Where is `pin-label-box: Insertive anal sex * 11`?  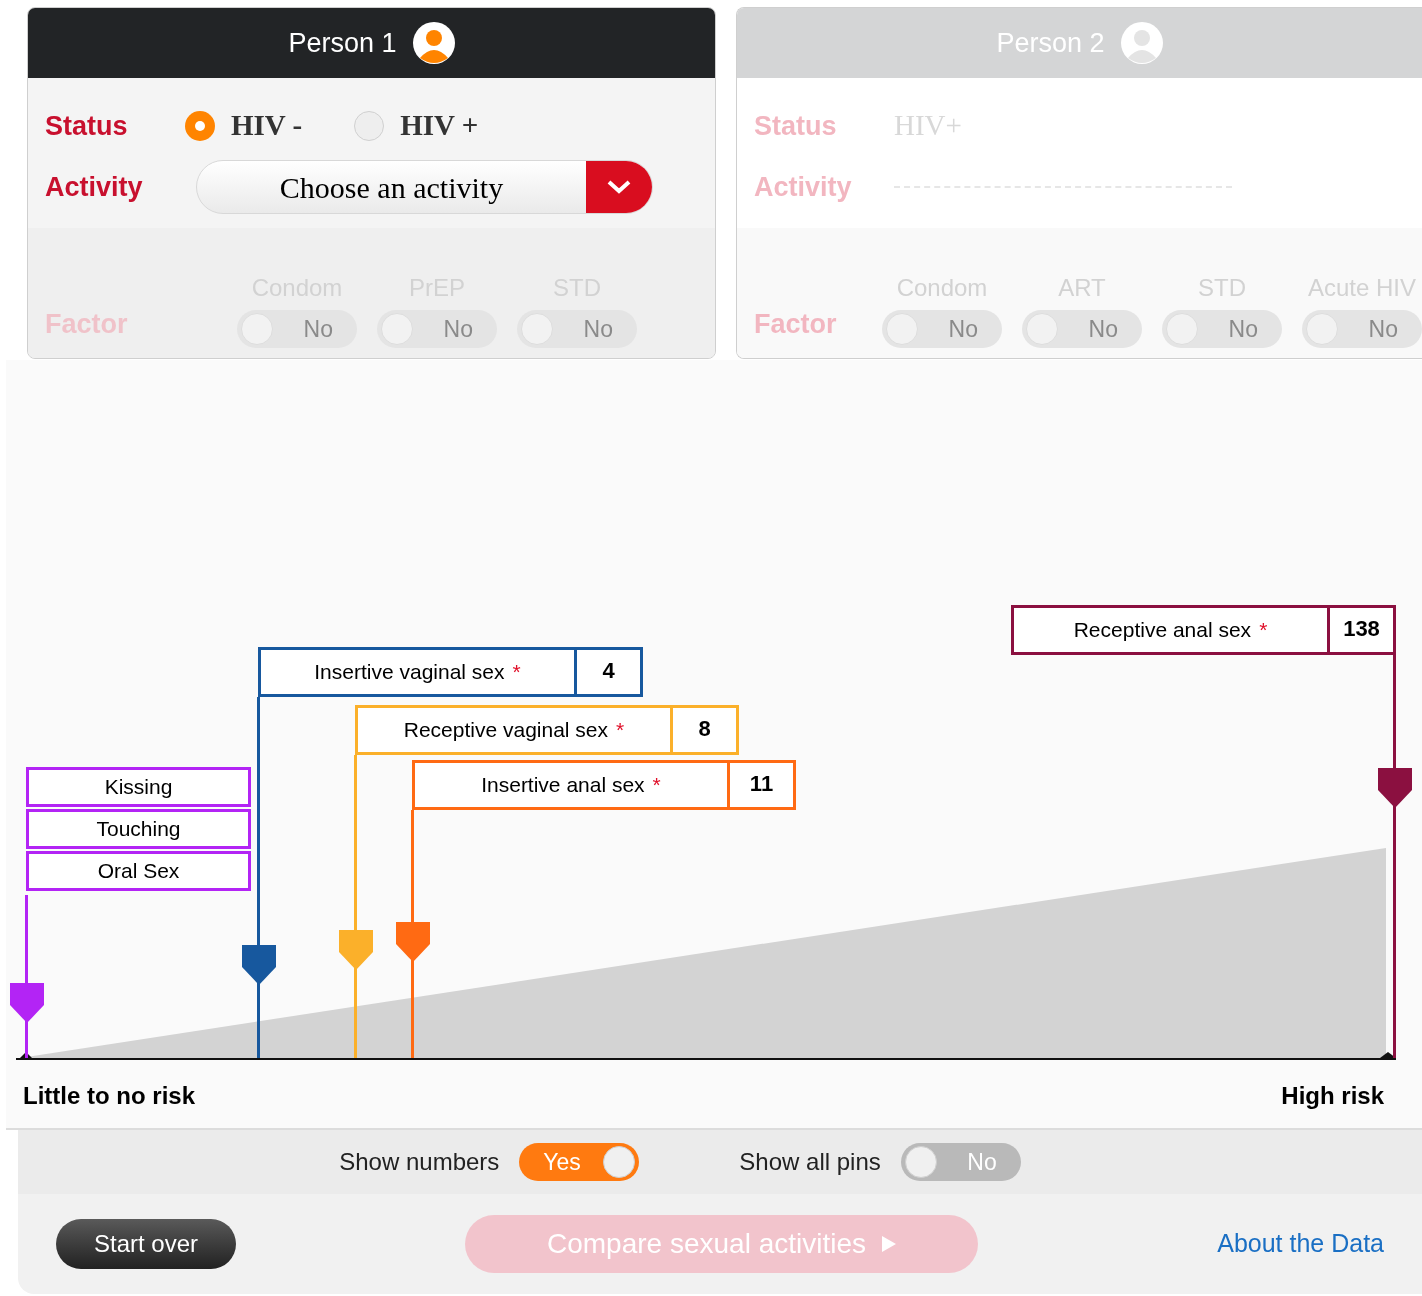
pin-label-box: Insertive anal sex * 11 is located at coordinates (604, 785).